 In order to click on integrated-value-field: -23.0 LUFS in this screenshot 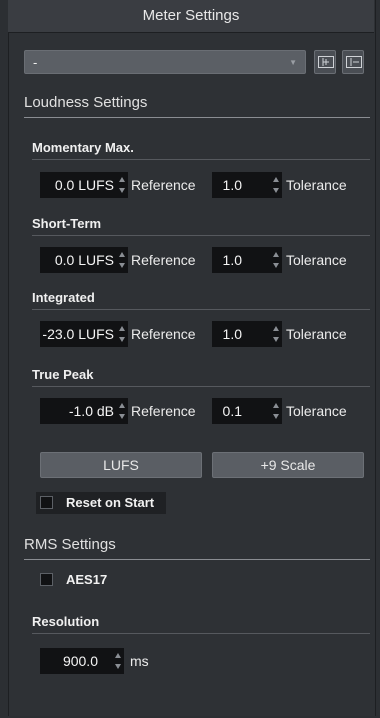, I will do `click(84, 334)`.